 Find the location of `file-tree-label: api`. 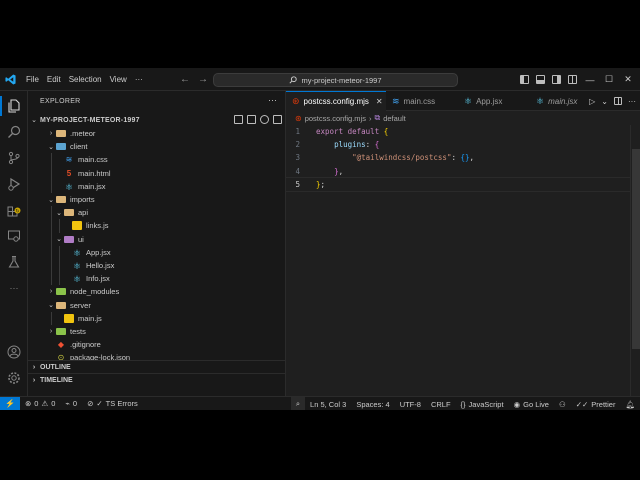

file-tree-label: api is located at coordinates (83, 213).